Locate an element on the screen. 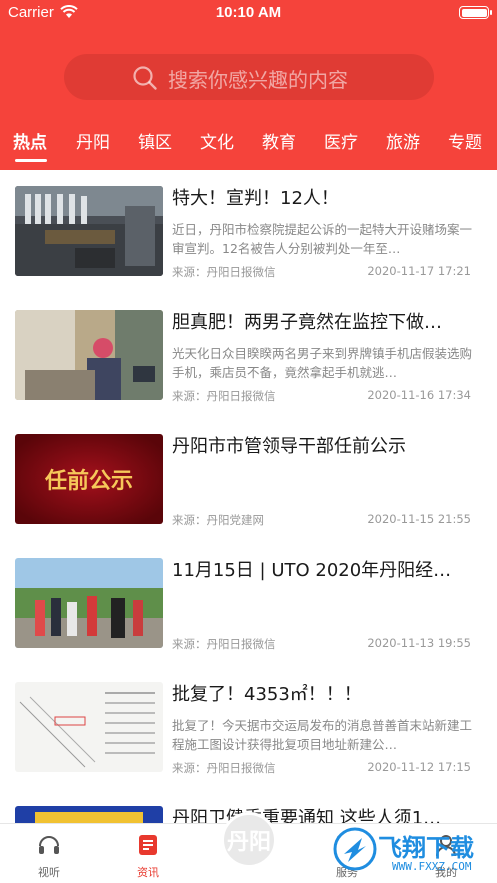 This screenshot has width=497, height=883. tabbar-label: 视听 is located at coordinates (49, 872).